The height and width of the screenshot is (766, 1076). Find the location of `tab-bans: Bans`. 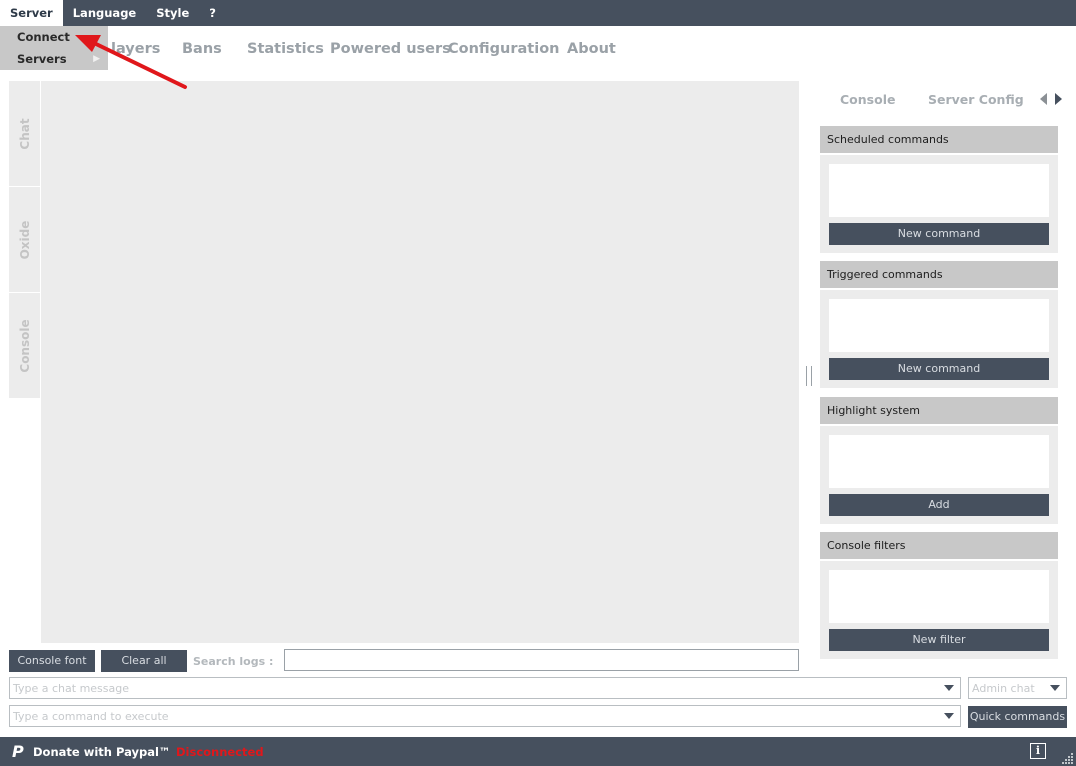

tab-bans: Bans is located at coordinates (202, 49).